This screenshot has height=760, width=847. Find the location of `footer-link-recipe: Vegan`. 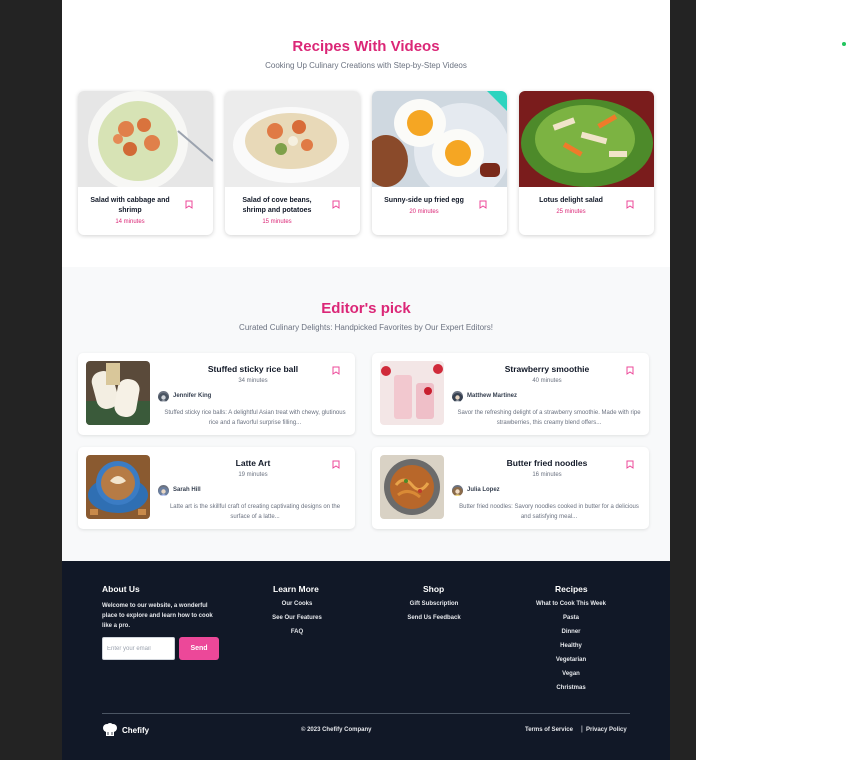

footer-link-recipe: Vegan is located at coordinates (571, 674).